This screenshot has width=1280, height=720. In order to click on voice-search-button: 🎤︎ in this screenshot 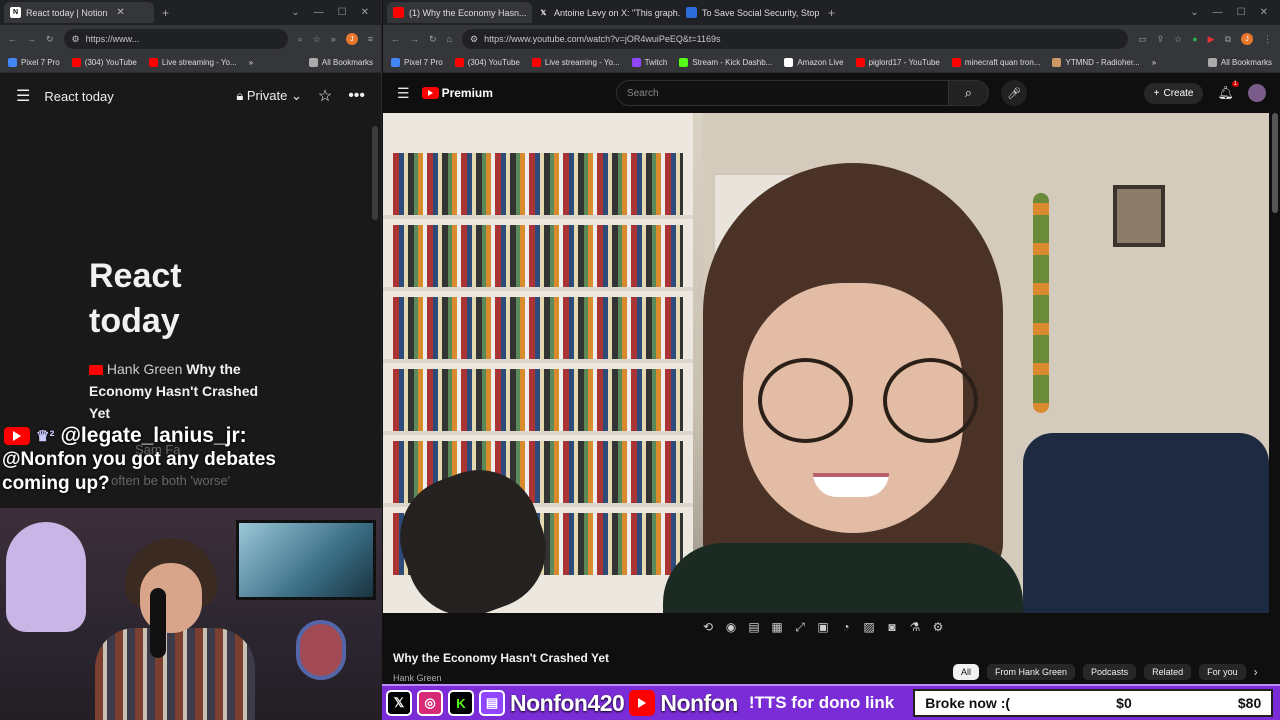, I will do `click(1013, 93)`.